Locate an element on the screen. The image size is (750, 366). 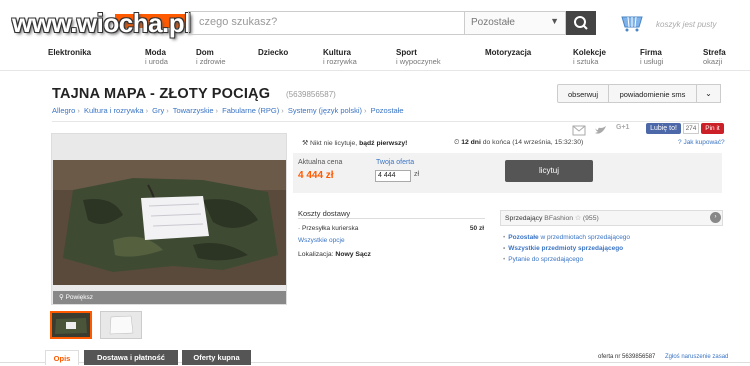
pinterest-button: Pin it is located at coordinates (712, 128).